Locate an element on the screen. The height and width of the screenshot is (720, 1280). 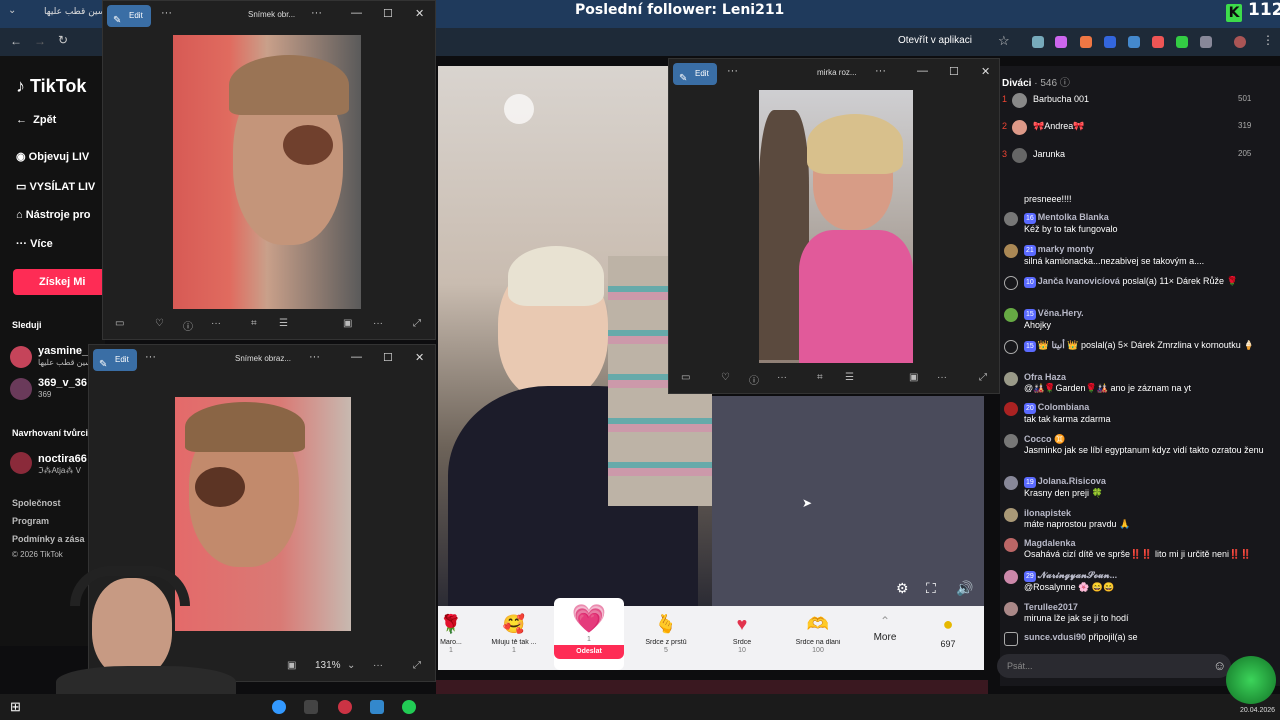
fullscreen-icon: ⛶ is located at coordinates (931, 588).